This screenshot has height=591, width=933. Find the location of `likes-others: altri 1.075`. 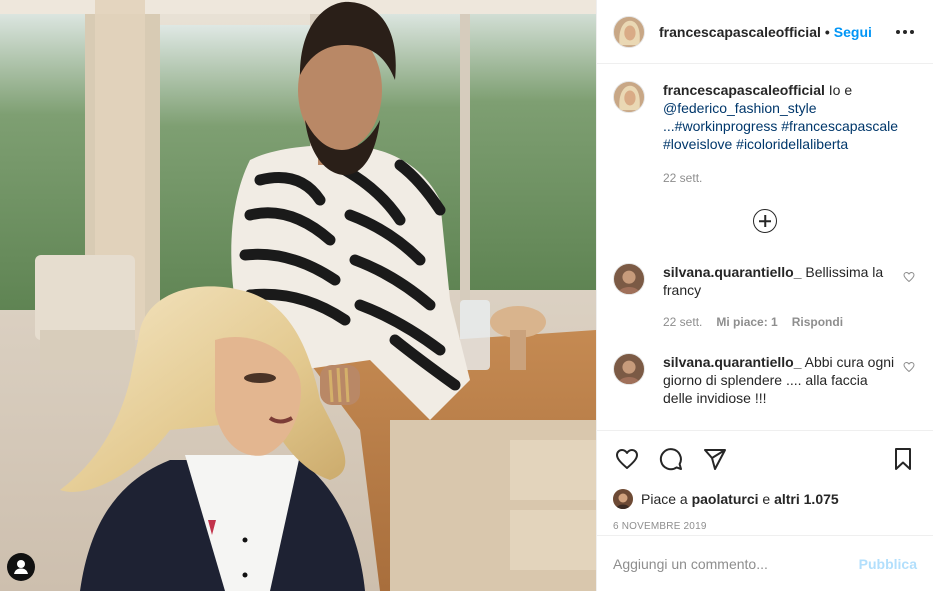

likes-others: altri 1.075 is located at coordinates (806, 499).